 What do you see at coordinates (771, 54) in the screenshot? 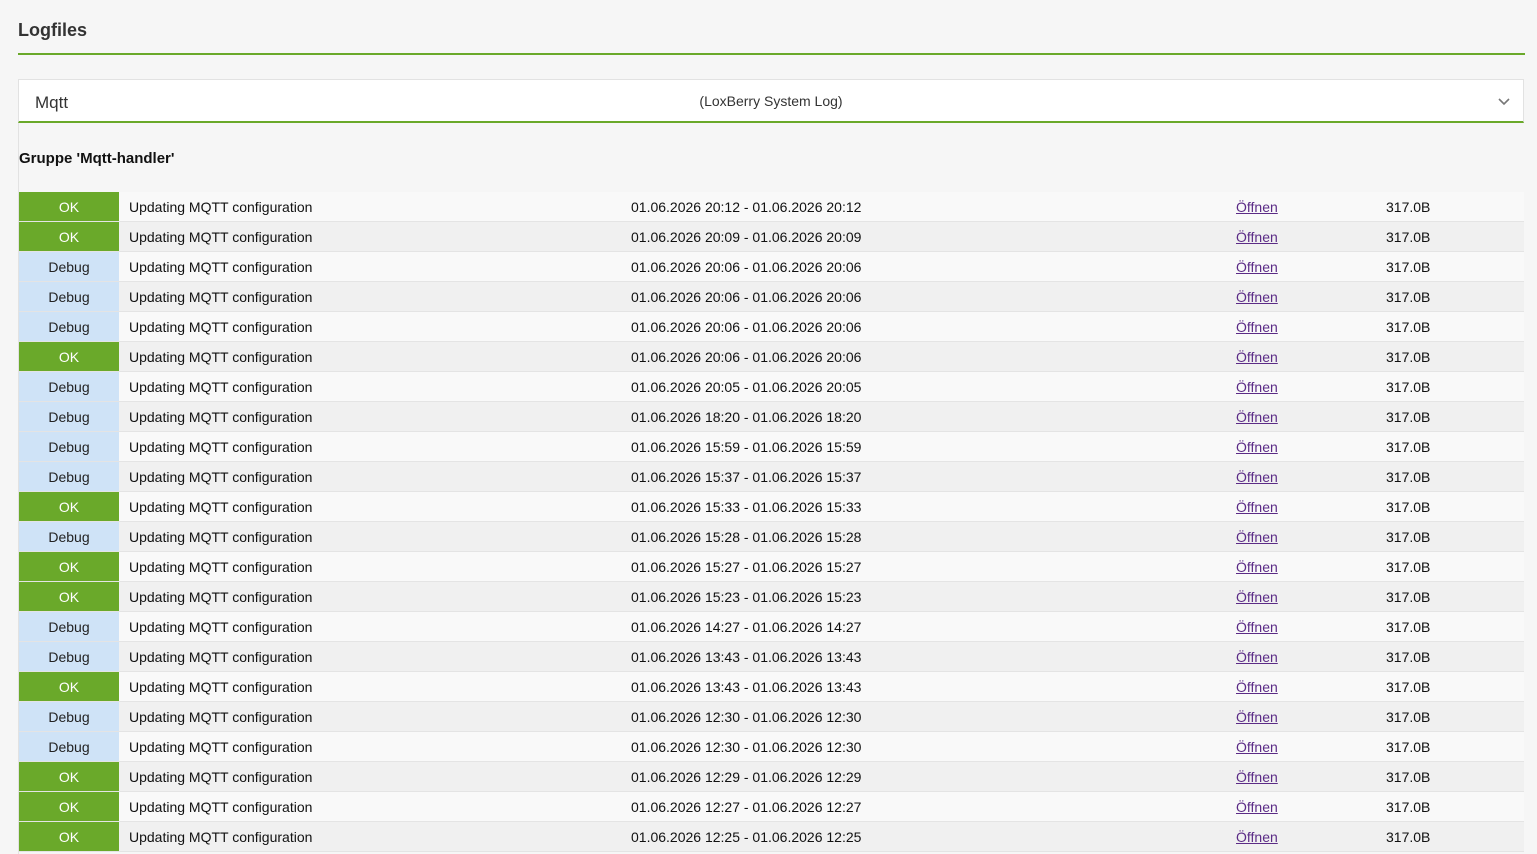
I see `title-divider` at bounding box center [771, 54].